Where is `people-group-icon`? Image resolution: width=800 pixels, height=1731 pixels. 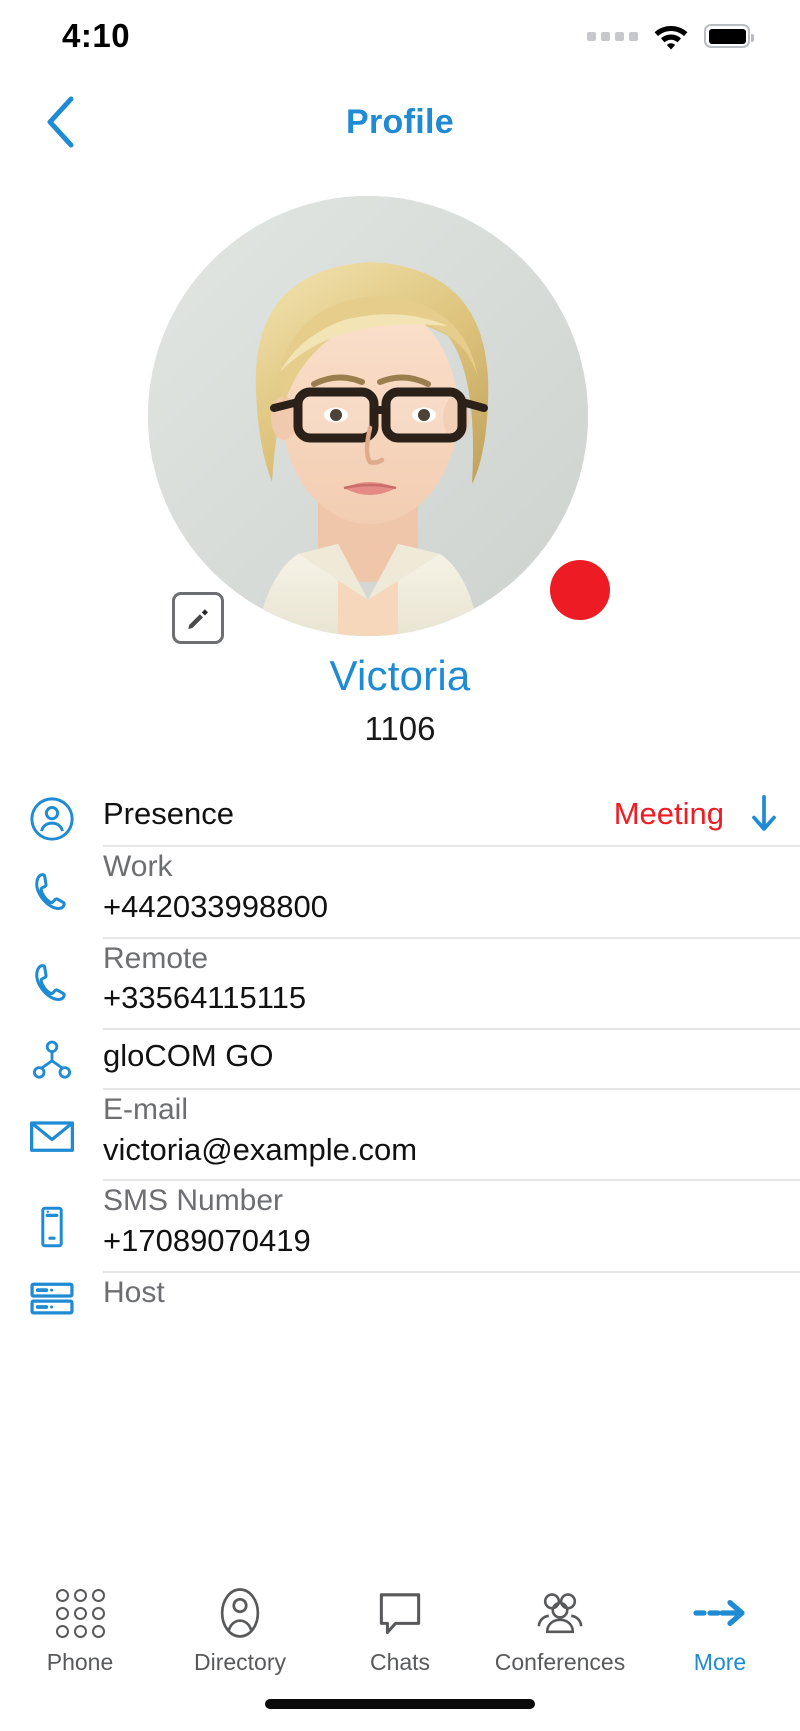
people-group-icon is located at coordinates (560, 1613).